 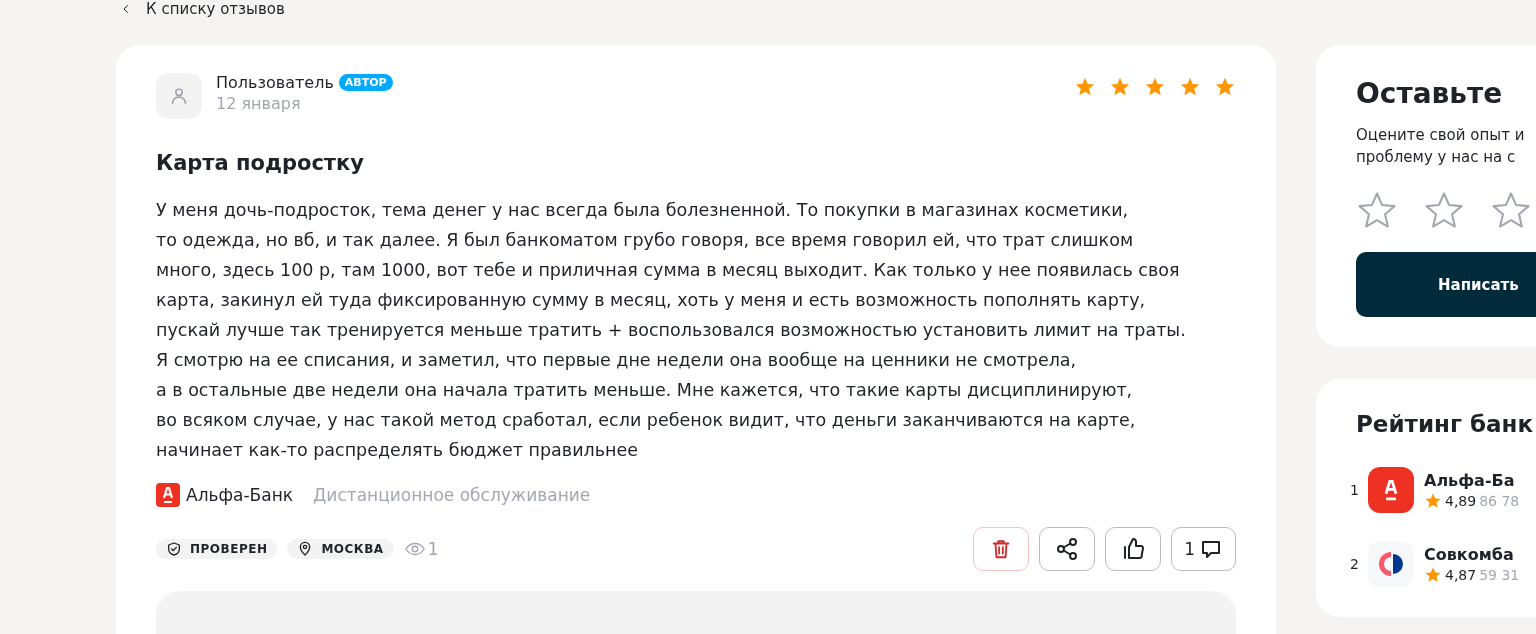 What do you see at coordinates (1445, 424) in the screenshot?
I see `card-title: Рейтинг банк` at bounding box center [1445, 424].